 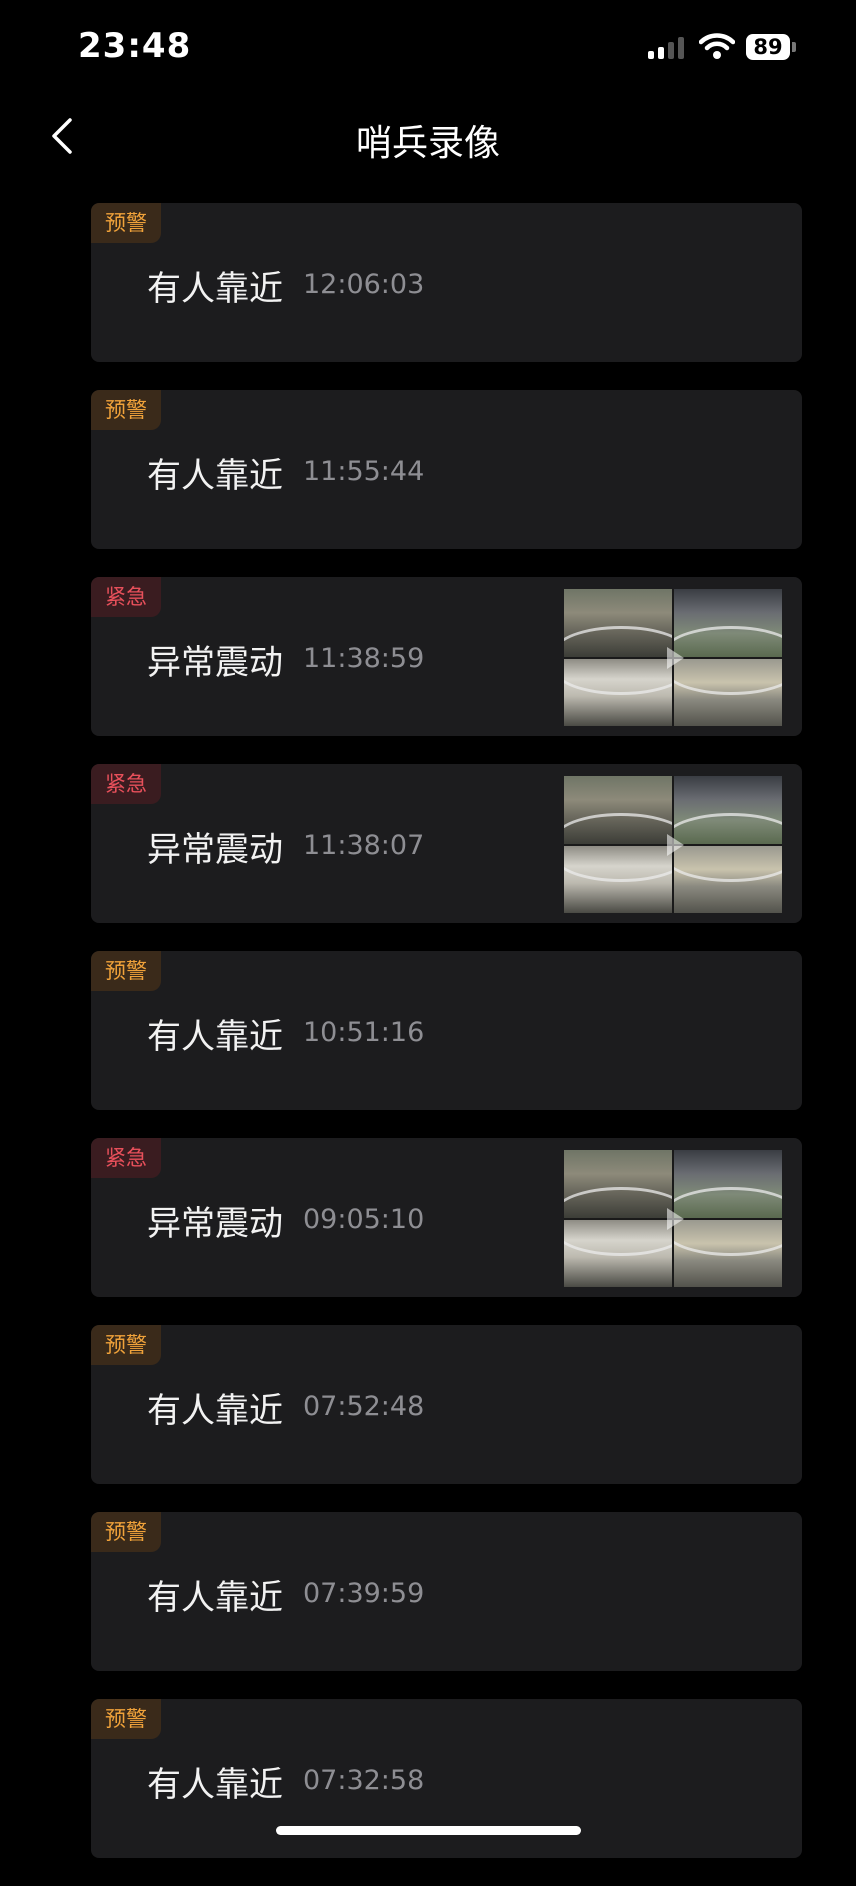 I want to click on home-indicator, so click(x=428, y=1830).